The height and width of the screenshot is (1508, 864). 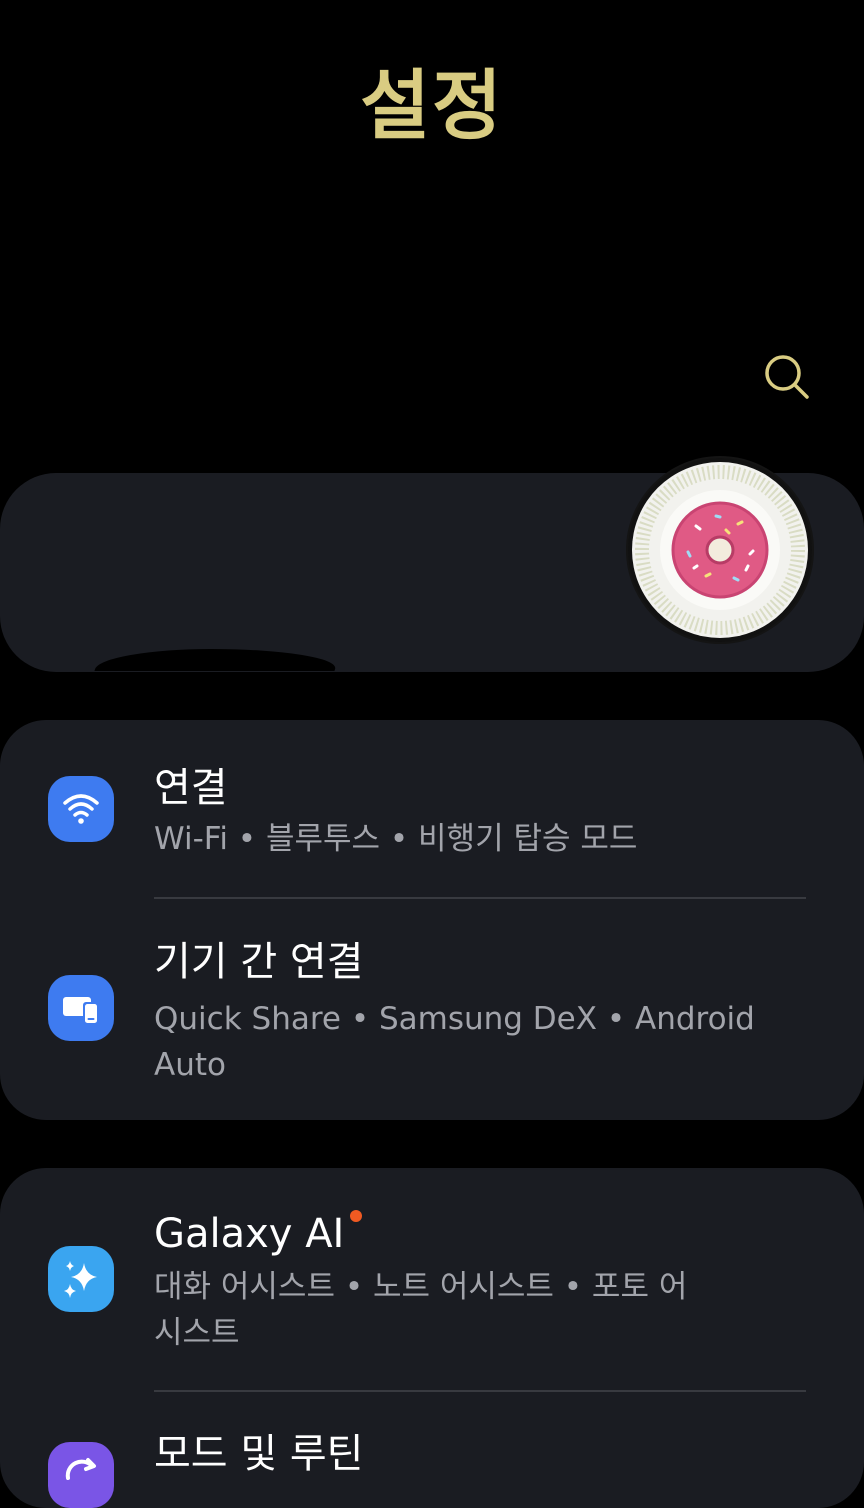 I want to click on donut-avatar, so click(x=720, y=550).